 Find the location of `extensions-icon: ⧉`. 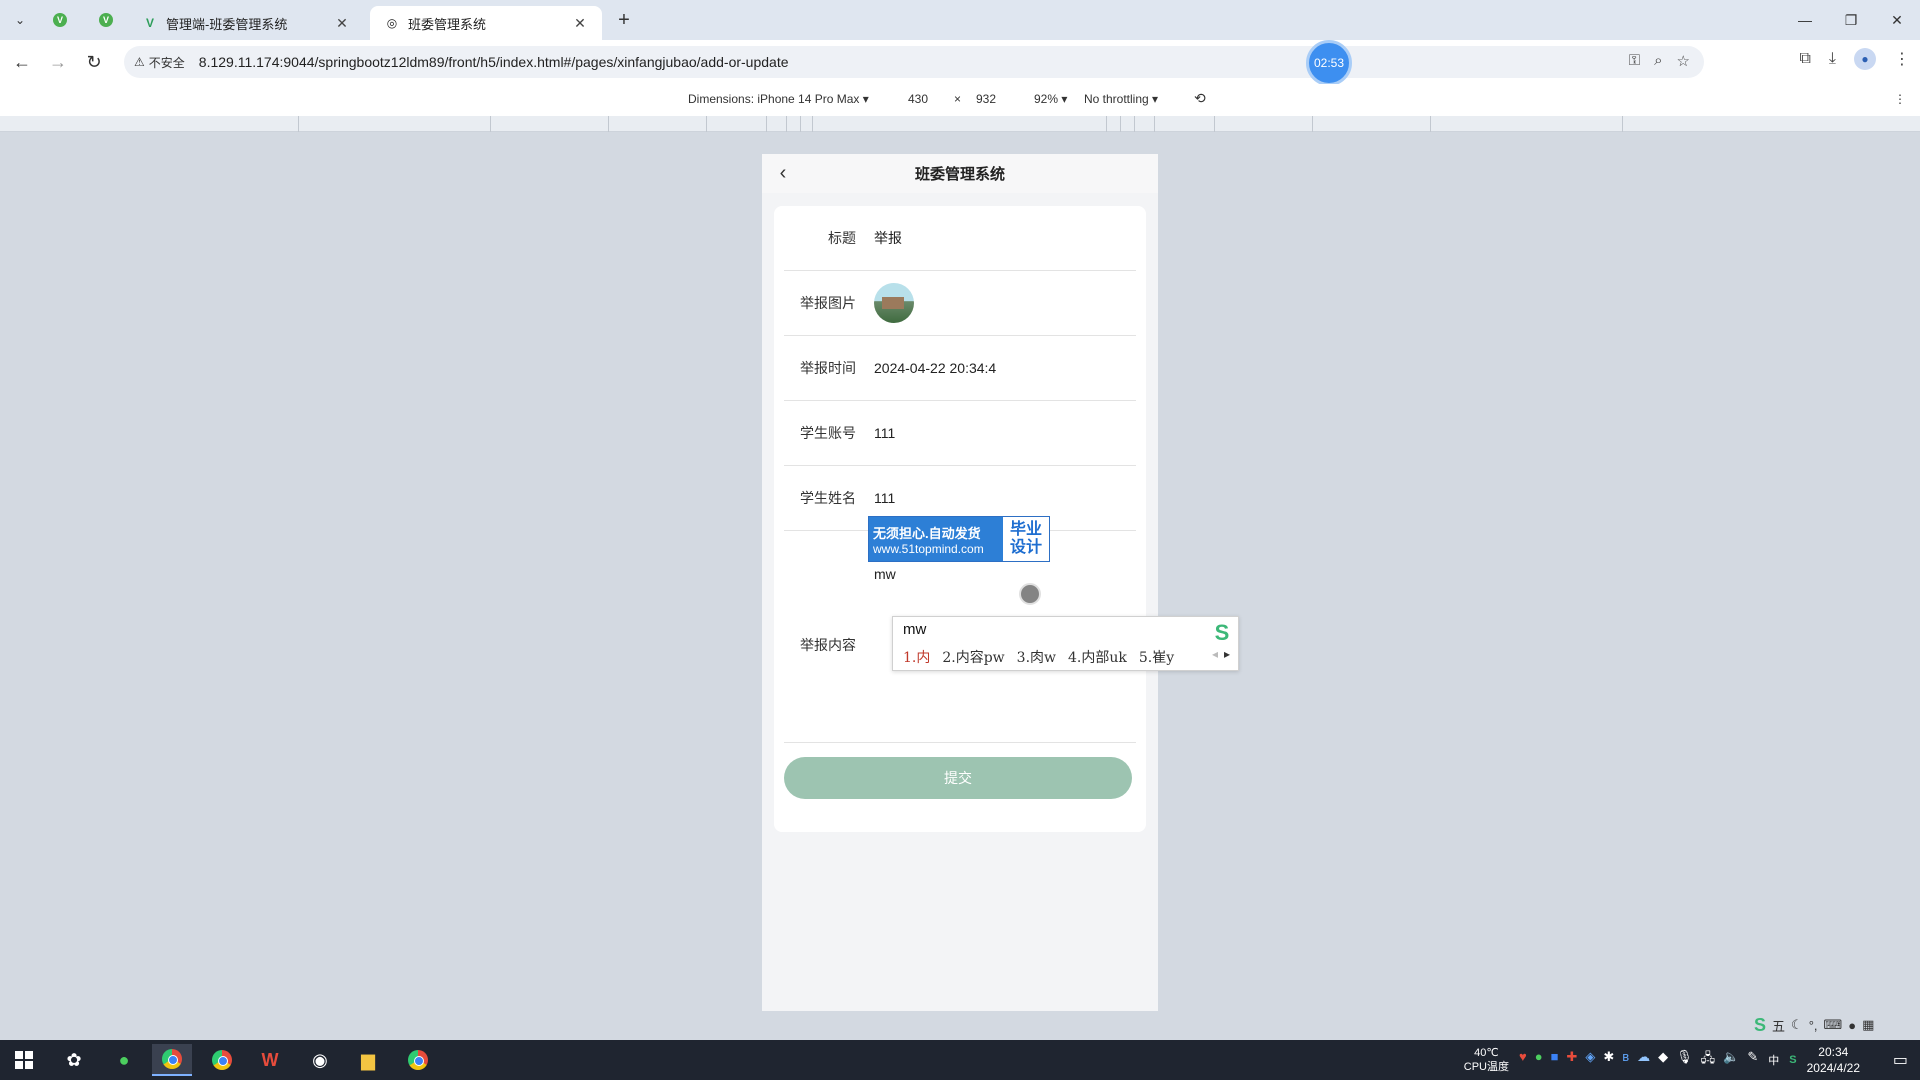

extensions-icon: ⧉ is located at coordinates (1804, 59).